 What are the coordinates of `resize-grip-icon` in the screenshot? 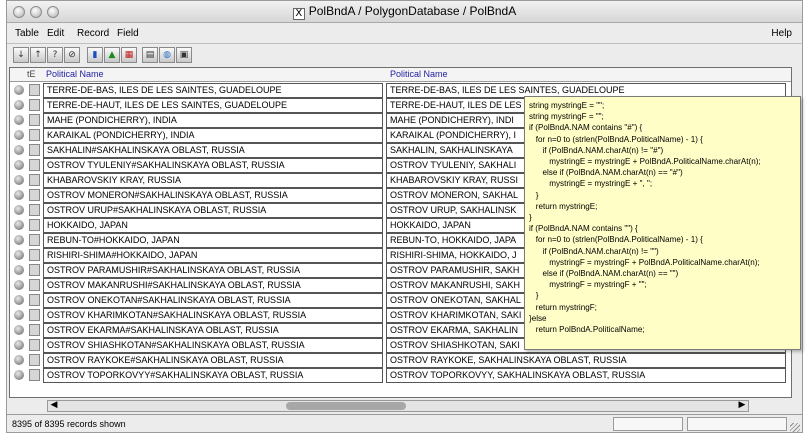 It's located at (795, 427).